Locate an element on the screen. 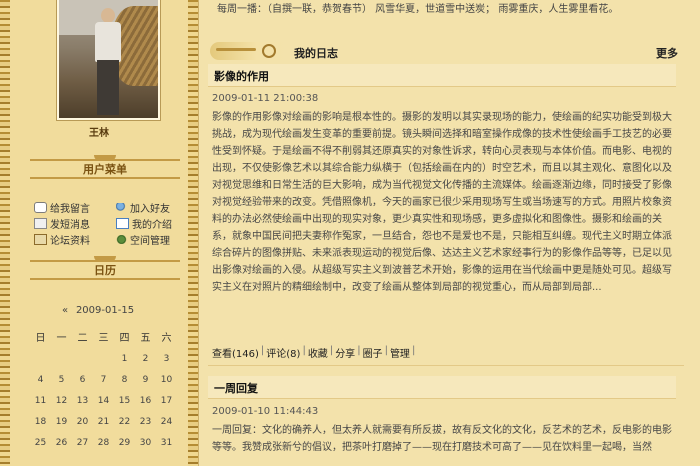  calendar-weekday: 一 is located at coordinates (61, 338).